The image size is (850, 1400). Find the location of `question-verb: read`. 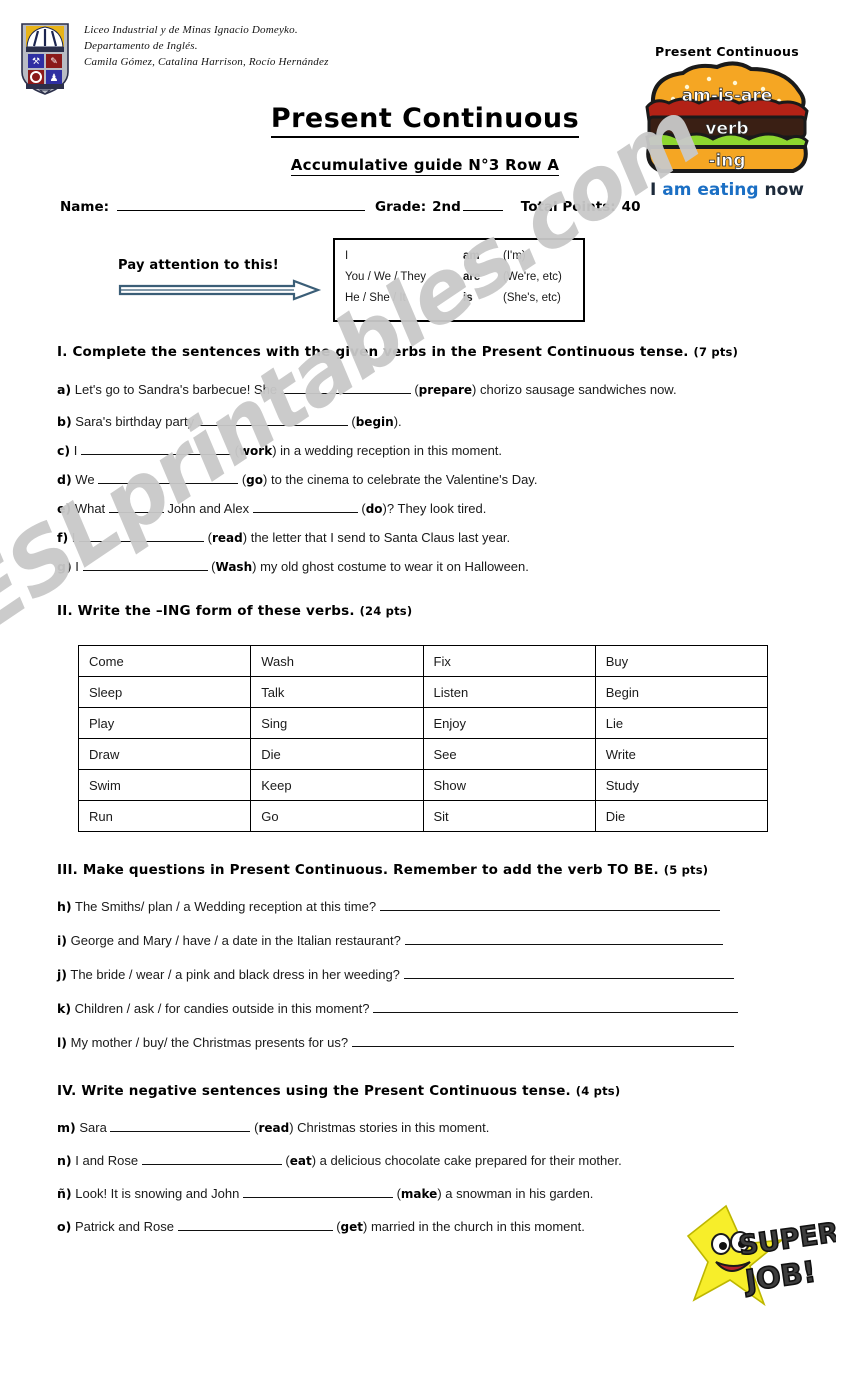

question-verb: read is located at coordinates (227, 538).